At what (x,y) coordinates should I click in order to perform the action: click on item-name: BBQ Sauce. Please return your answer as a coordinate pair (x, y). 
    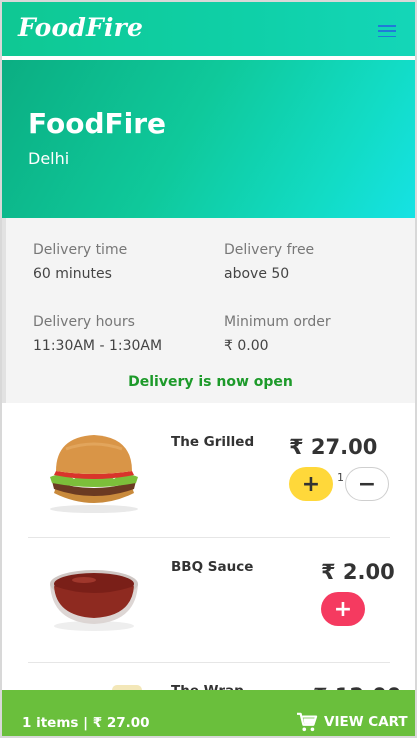
    Looking at the image, I should click on (212, 567).